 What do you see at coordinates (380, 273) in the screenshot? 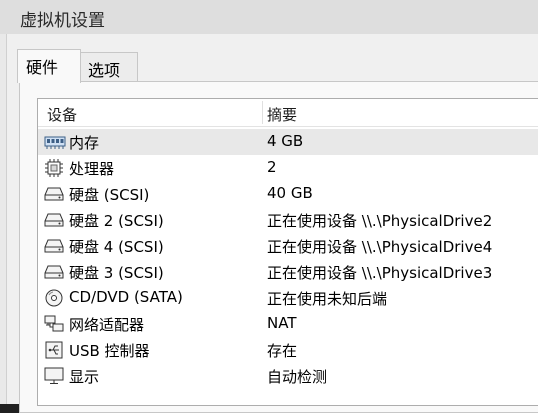
I see `device-summary: 正在使用设备 \\.\PhysicalDrive3` at bounding box center [380, 273].